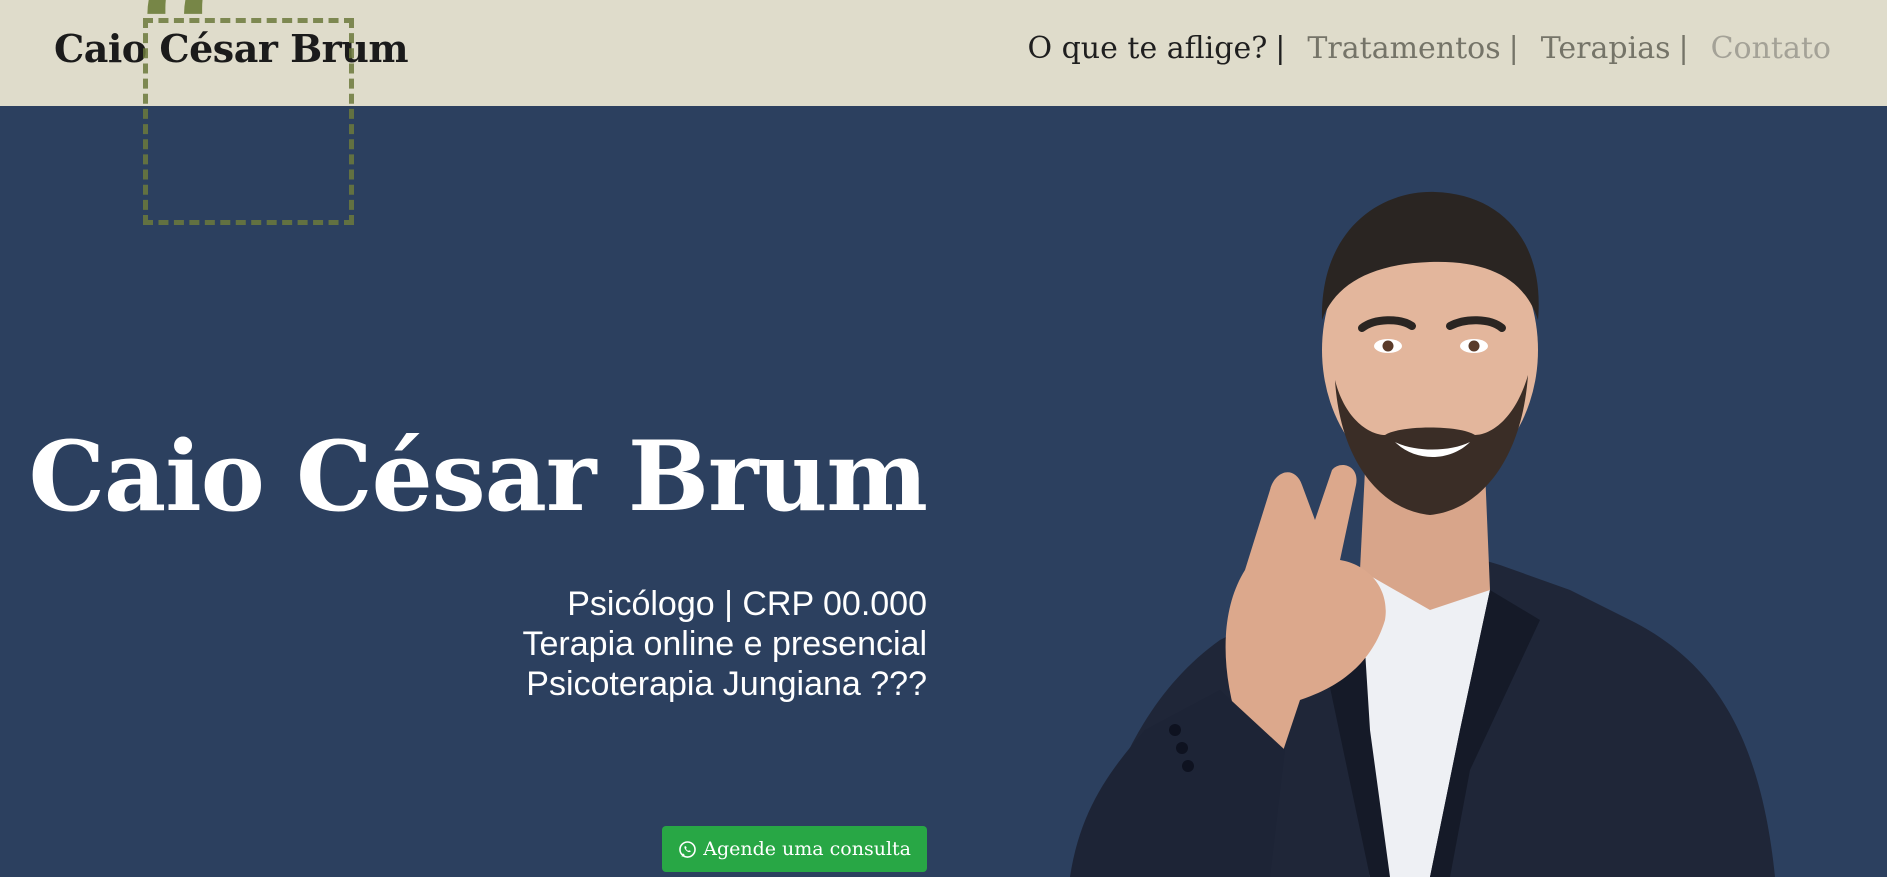 This screenshot has width=1887, height=877. Describe the element at coordinates (687, 849) in the screenshot. I see `whatsapp-icon` at that location.